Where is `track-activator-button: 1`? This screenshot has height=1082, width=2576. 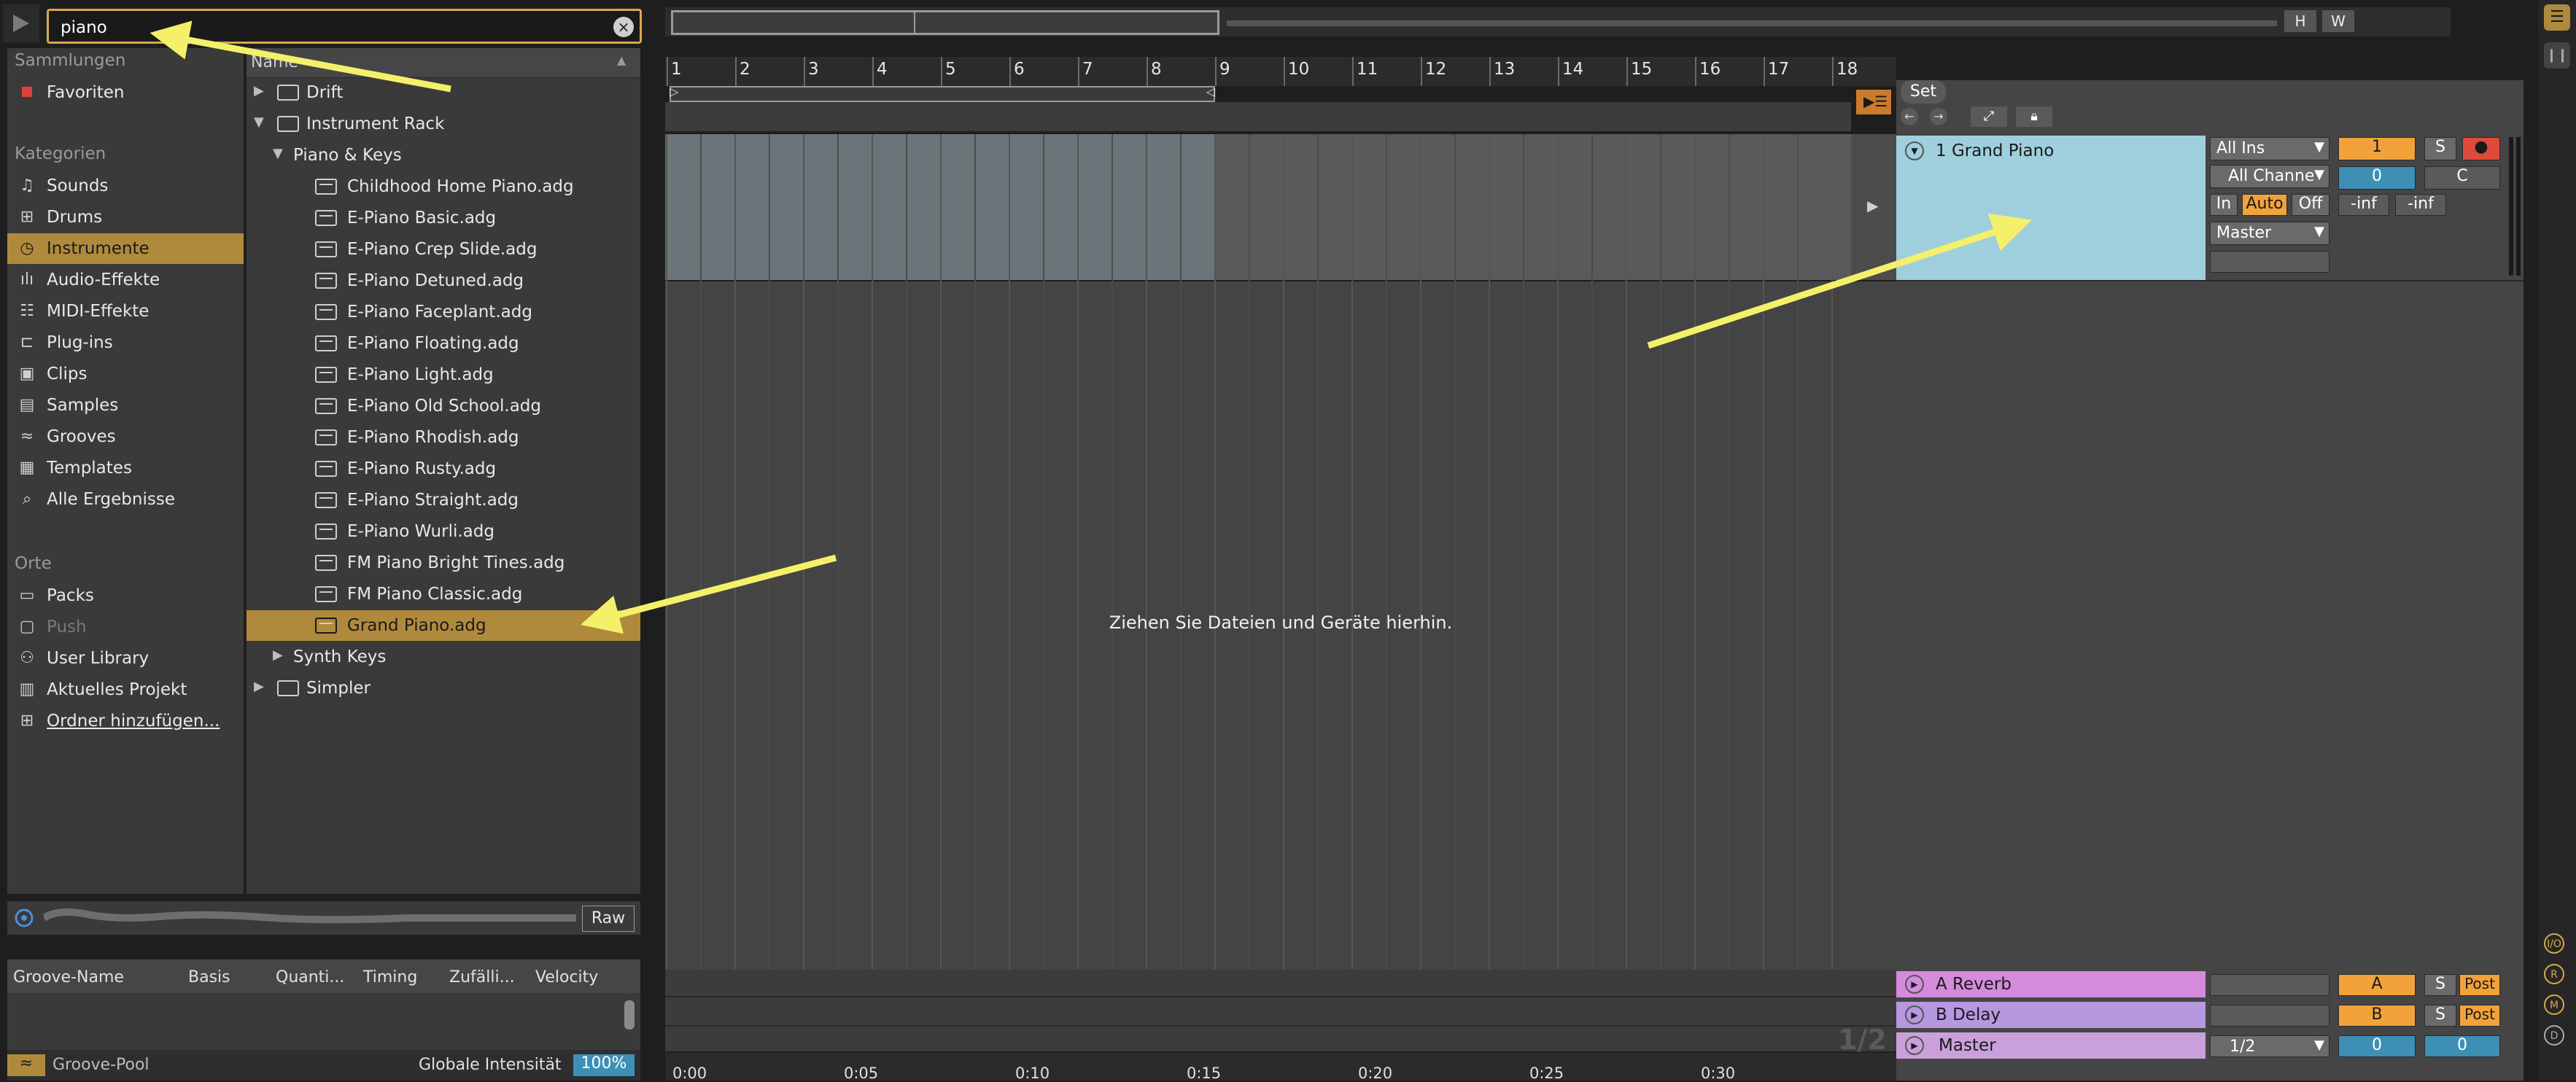
track-activator-button: 1 is located at coordinates (2377, 148).